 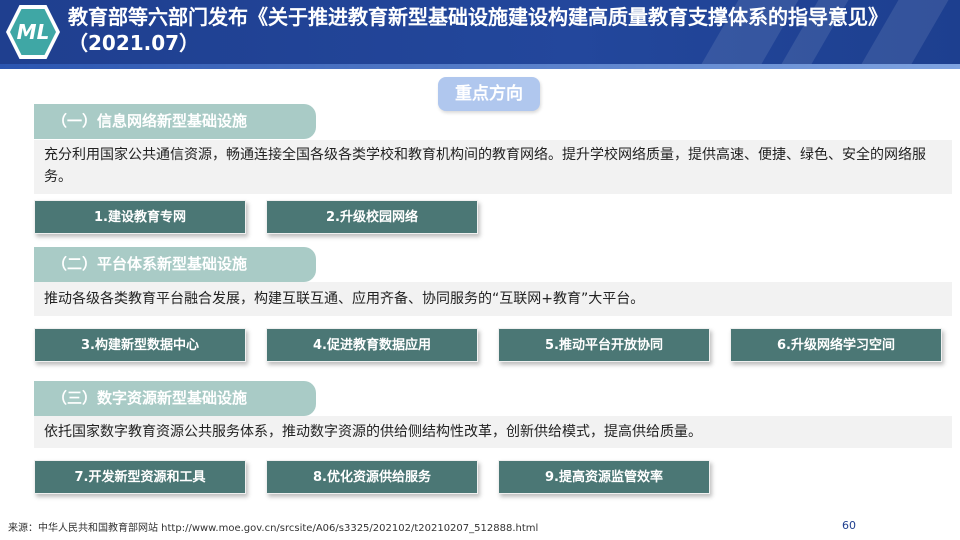 What do you see at coordinates (140, 217) in the screenshot?
I see `item-button-1: 1.建设教育专网` at bounding box center [140, 217].